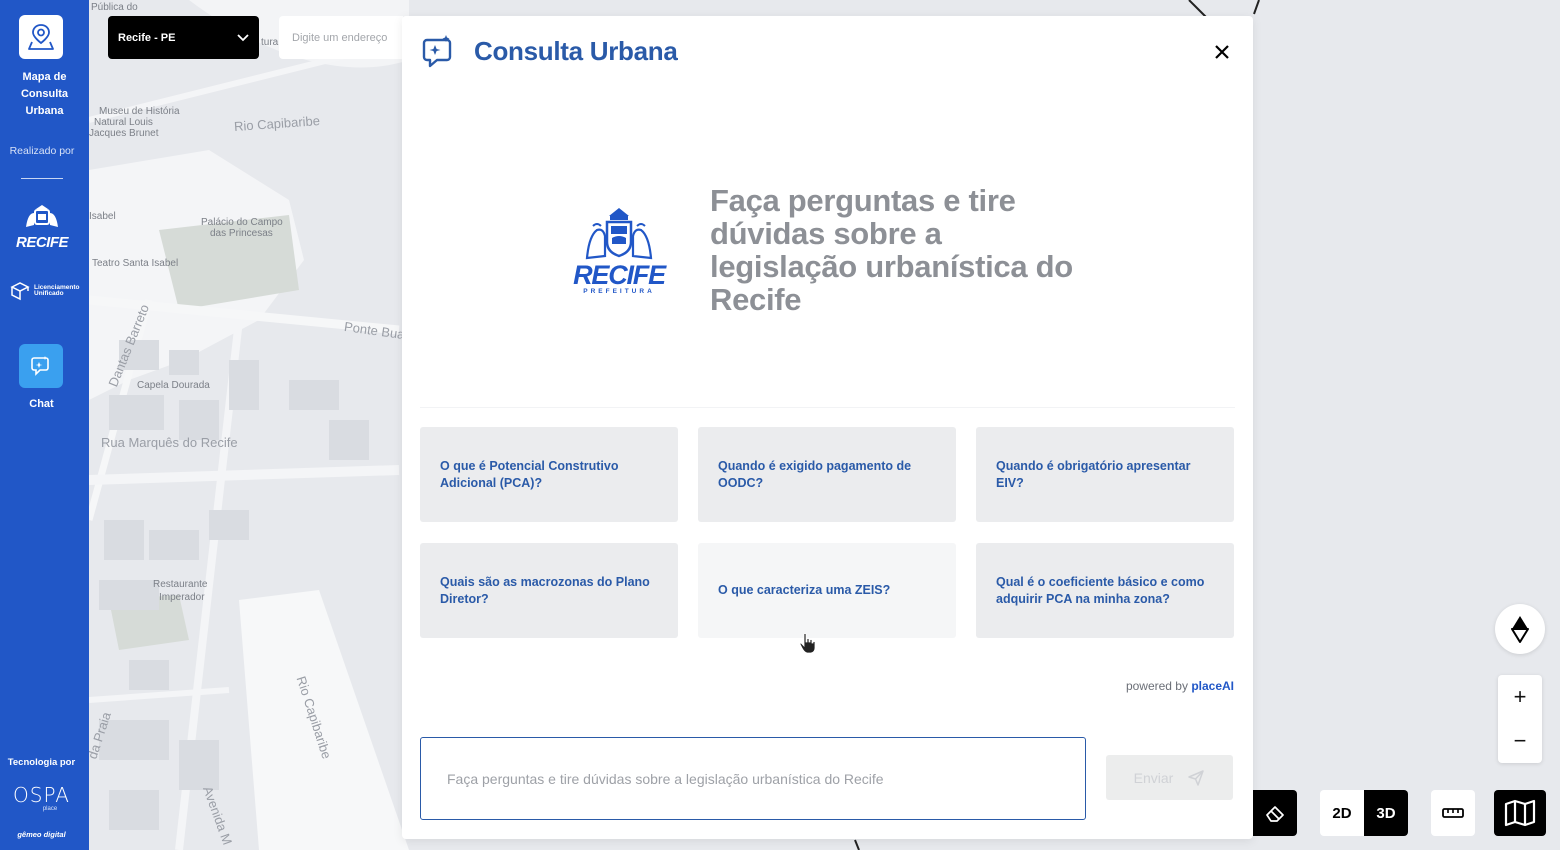 This screenshot has height=850, width=1560. I want to click on sidebar-divider, so click(42, 178).